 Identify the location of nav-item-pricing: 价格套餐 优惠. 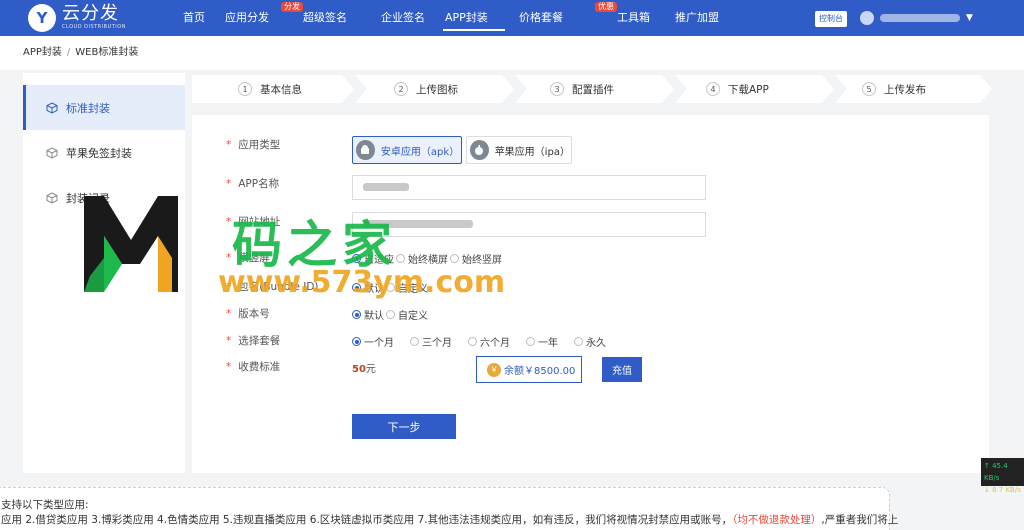
(564, 18).